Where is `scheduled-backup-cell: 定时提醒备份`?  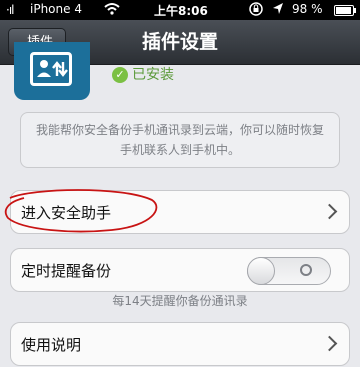 scheduled-backup-cell: 定时提醒备份 is located at coordinates (180, 270).